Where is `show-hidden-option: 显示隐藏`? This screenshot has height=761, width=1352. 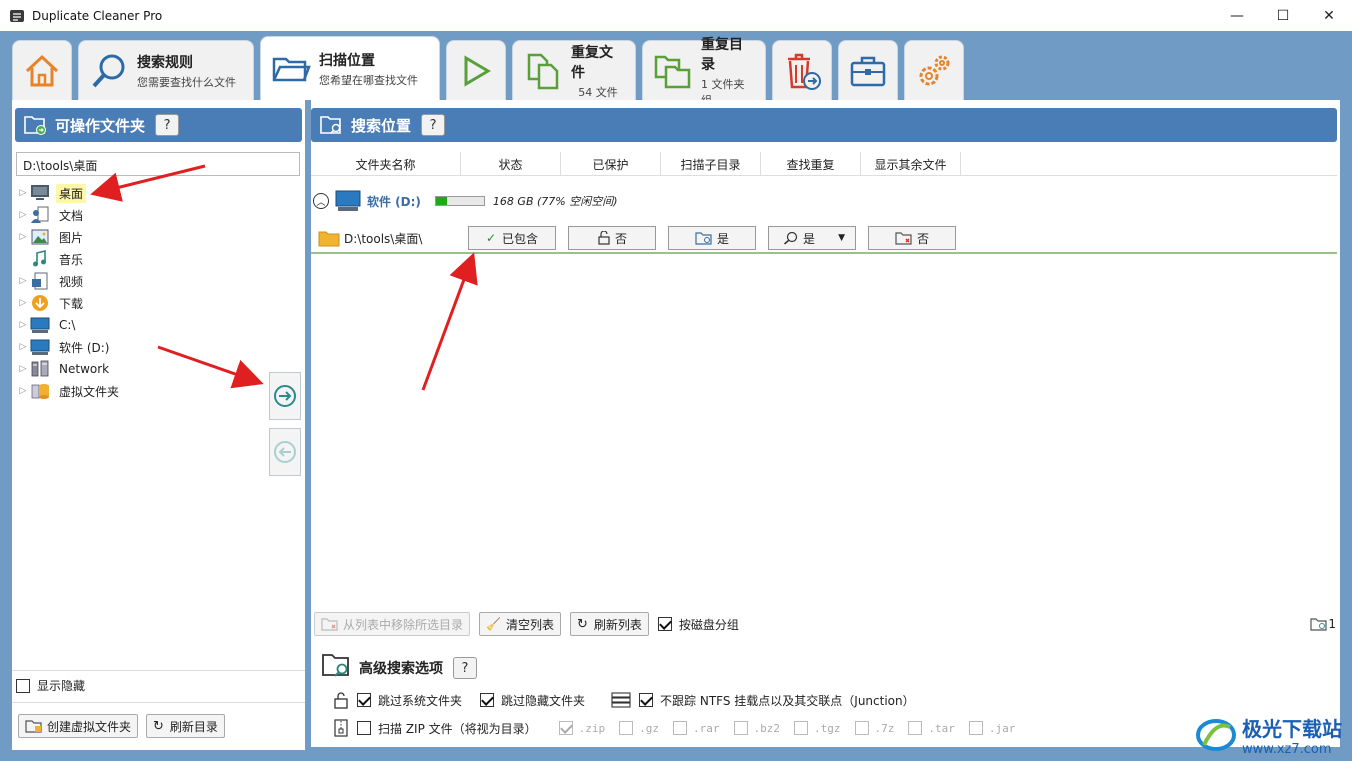
show-hidden-option: 显示隐藏 is located at coordinates (50, 685).